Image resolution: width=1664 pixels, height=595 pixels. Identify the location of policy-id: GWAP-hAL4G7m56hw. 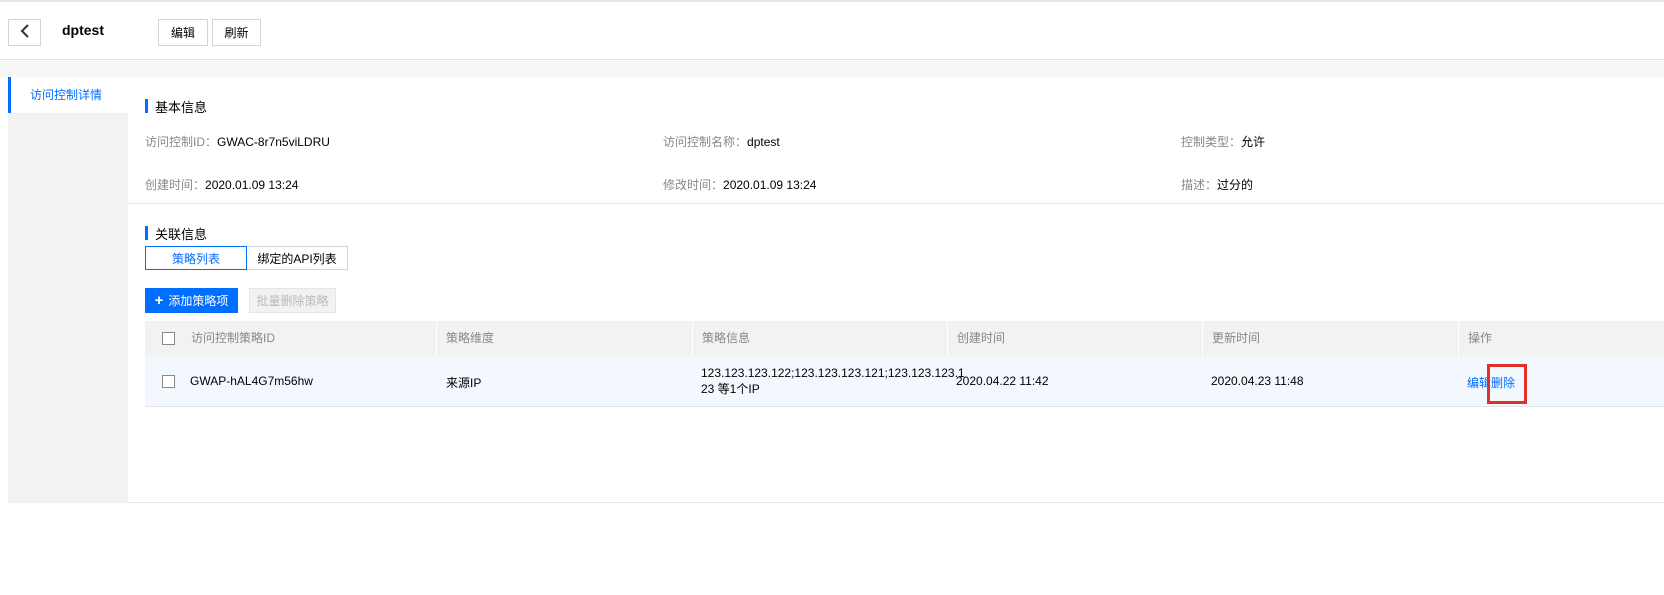
(251, 381).